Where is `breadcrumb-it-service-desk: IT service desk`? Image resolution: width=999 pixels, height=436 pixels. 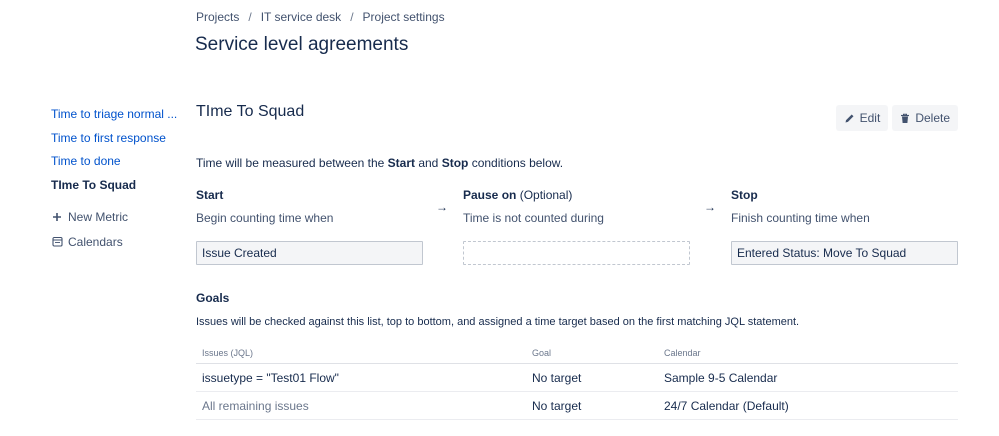 breadcrumb-it-service-desk: IT service desk is located at coordinates (301, 17).